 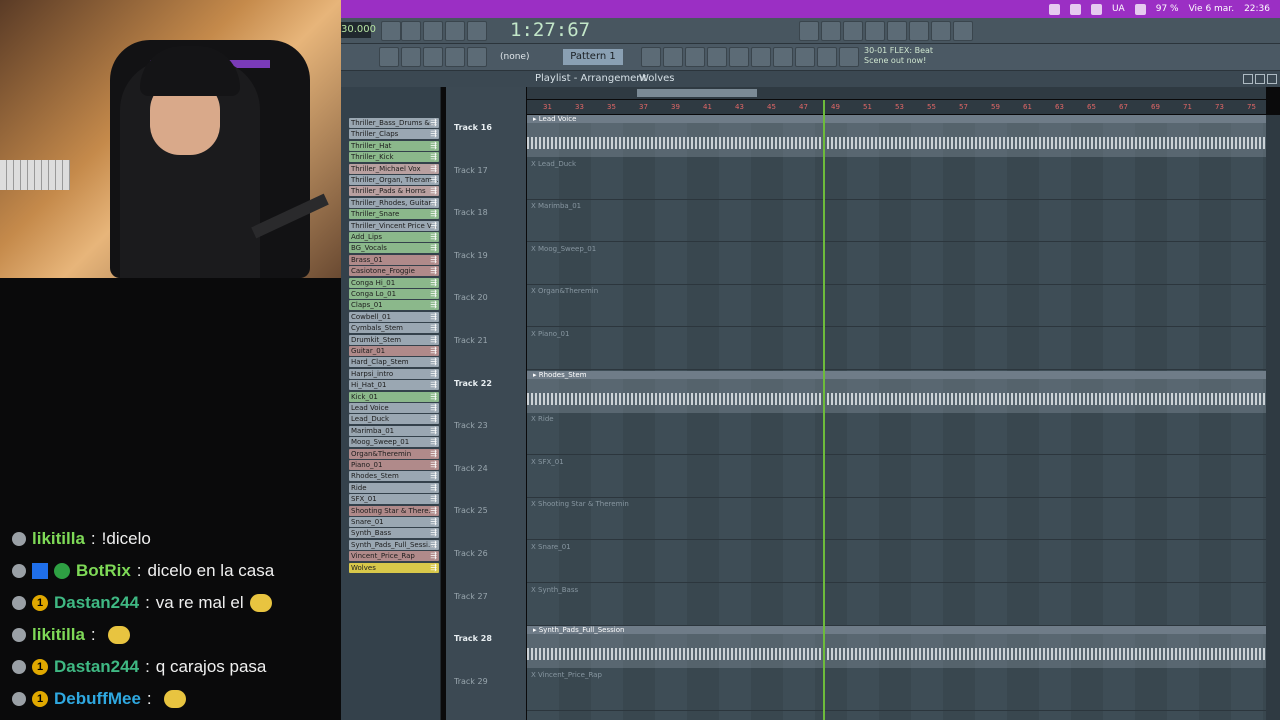 What do you see at coordinates (489, 638) in the screenshot?
I see `track-name: Track 28` at bounding box center [489, 638].